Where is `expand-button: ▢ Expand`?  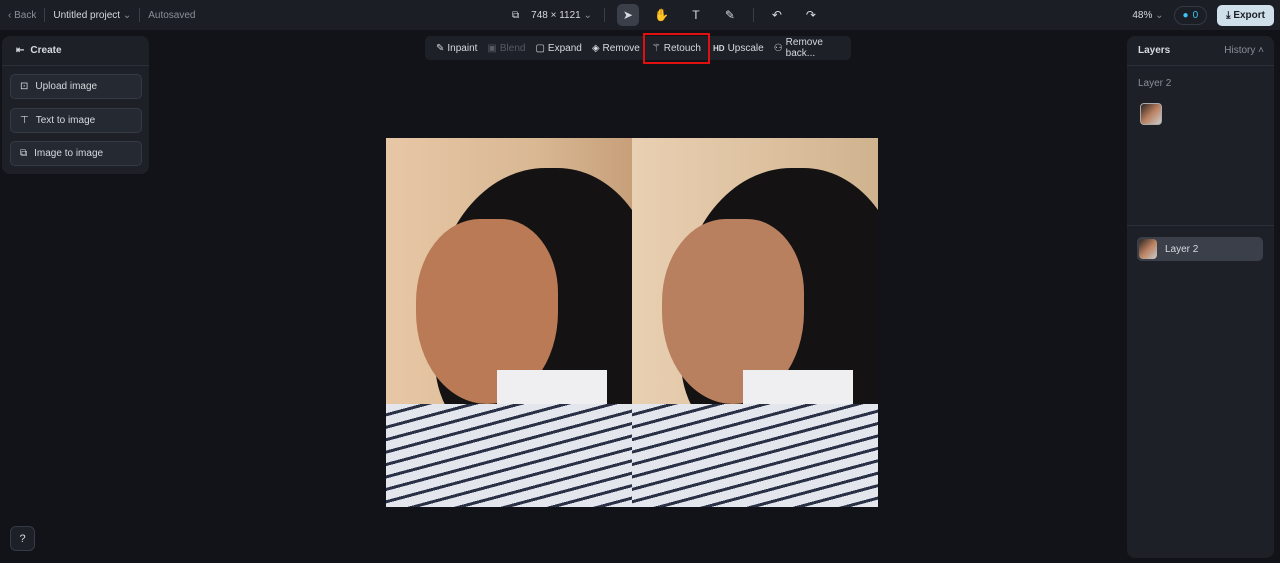 expand-button: ▢ Expand is located at coordinates (558, 48).